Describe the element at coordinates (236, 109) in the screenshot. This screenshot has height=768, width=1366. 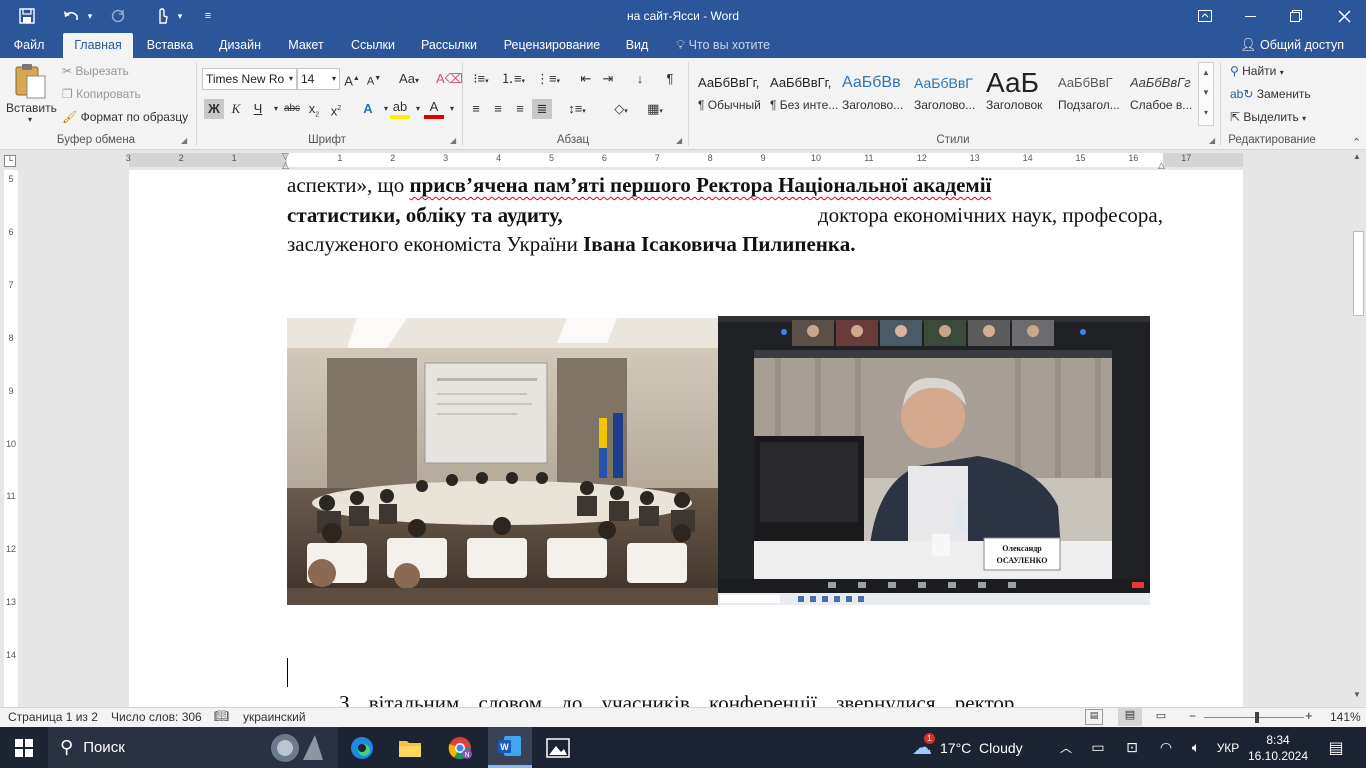
I see `italic-button: К` at that location.